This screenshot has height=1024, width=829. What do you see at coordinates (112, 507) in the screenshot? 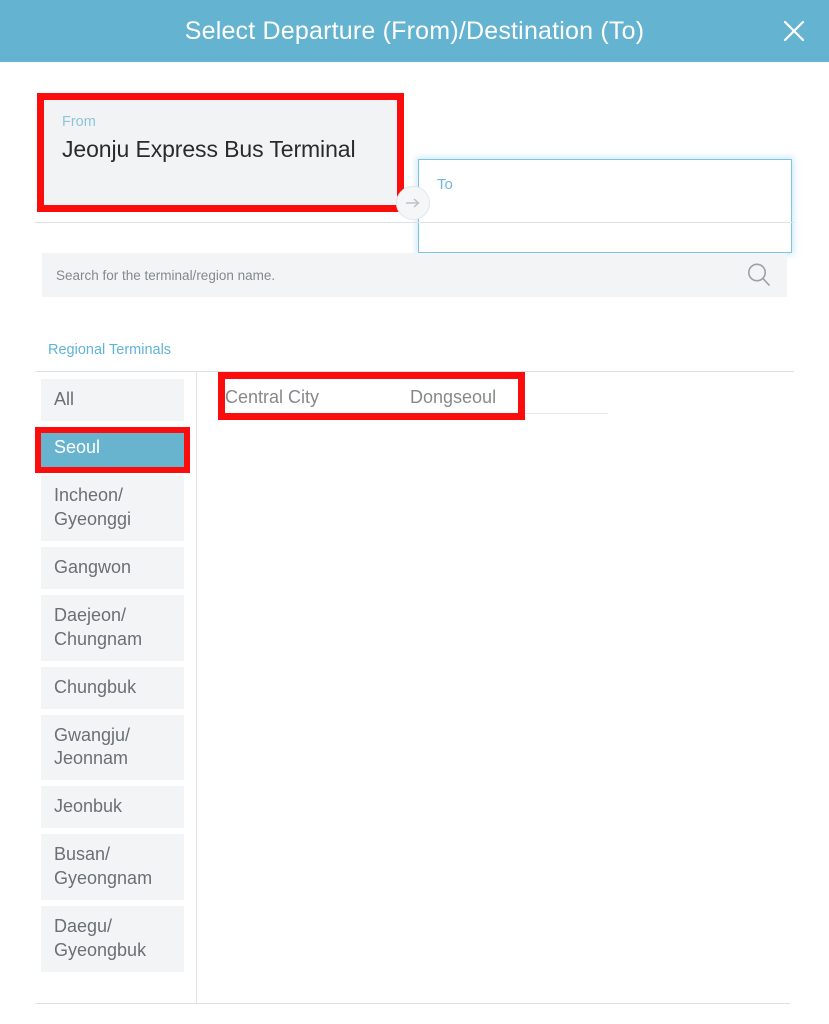
I see `region-item: Incheon/ Gyeonggi` at bounding box center [112, 507].